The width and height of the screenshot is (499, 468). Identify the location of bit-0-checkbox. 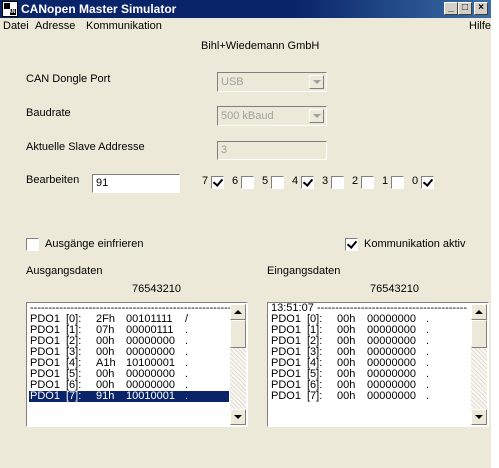
(427, 182).